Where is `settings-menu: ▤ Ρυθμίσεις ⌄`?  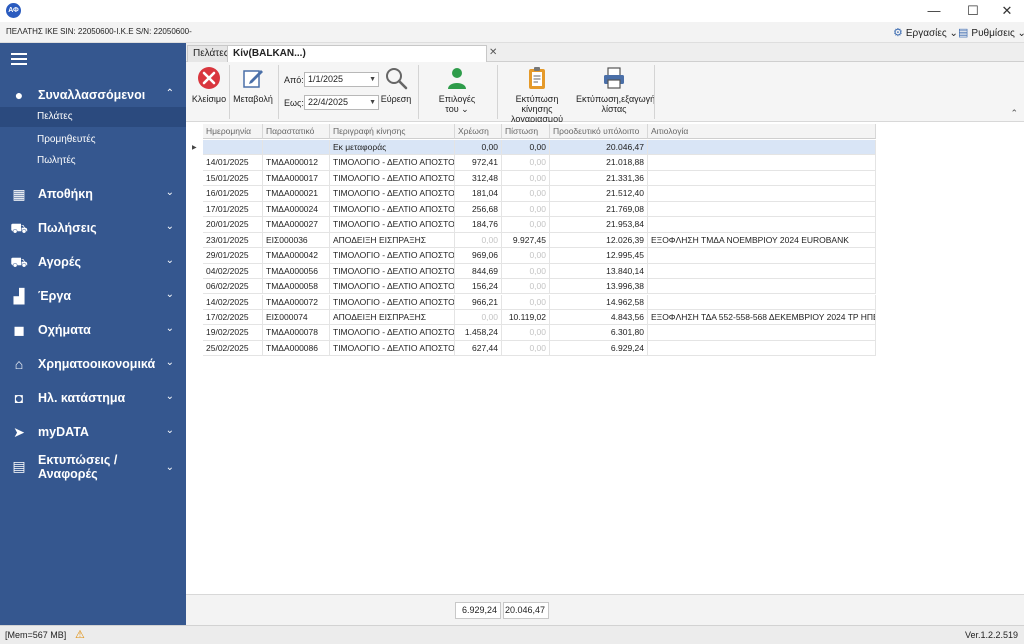
settings-menu: ▤ Ρυθμίσεις ⌄ is located at coordinates (991, 32).